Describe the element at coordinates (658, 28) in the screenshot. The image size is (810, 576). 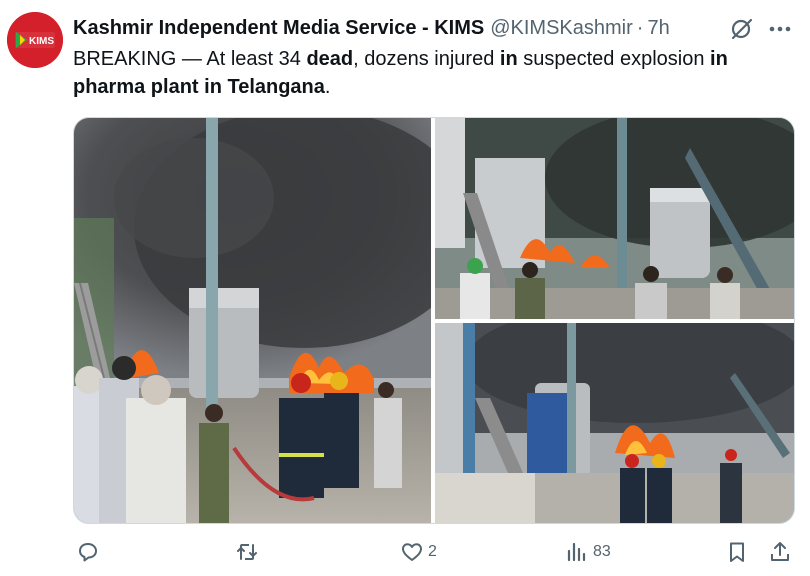
I see `tweet-timestamp: 7h` at that location.